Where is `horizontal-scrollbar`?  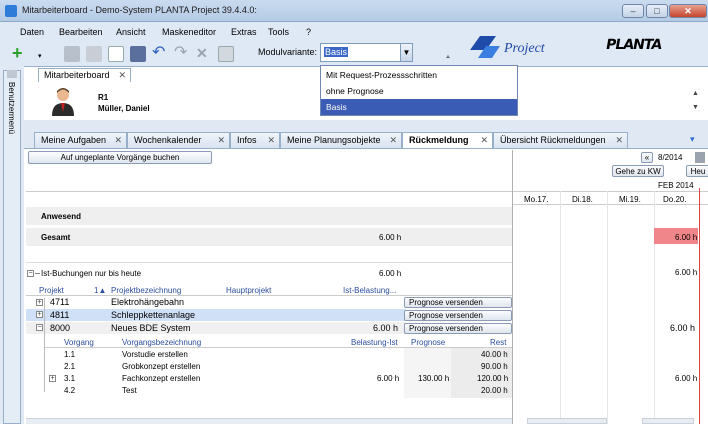
horizontal-scrollbar is located at coordinates (269, 421).